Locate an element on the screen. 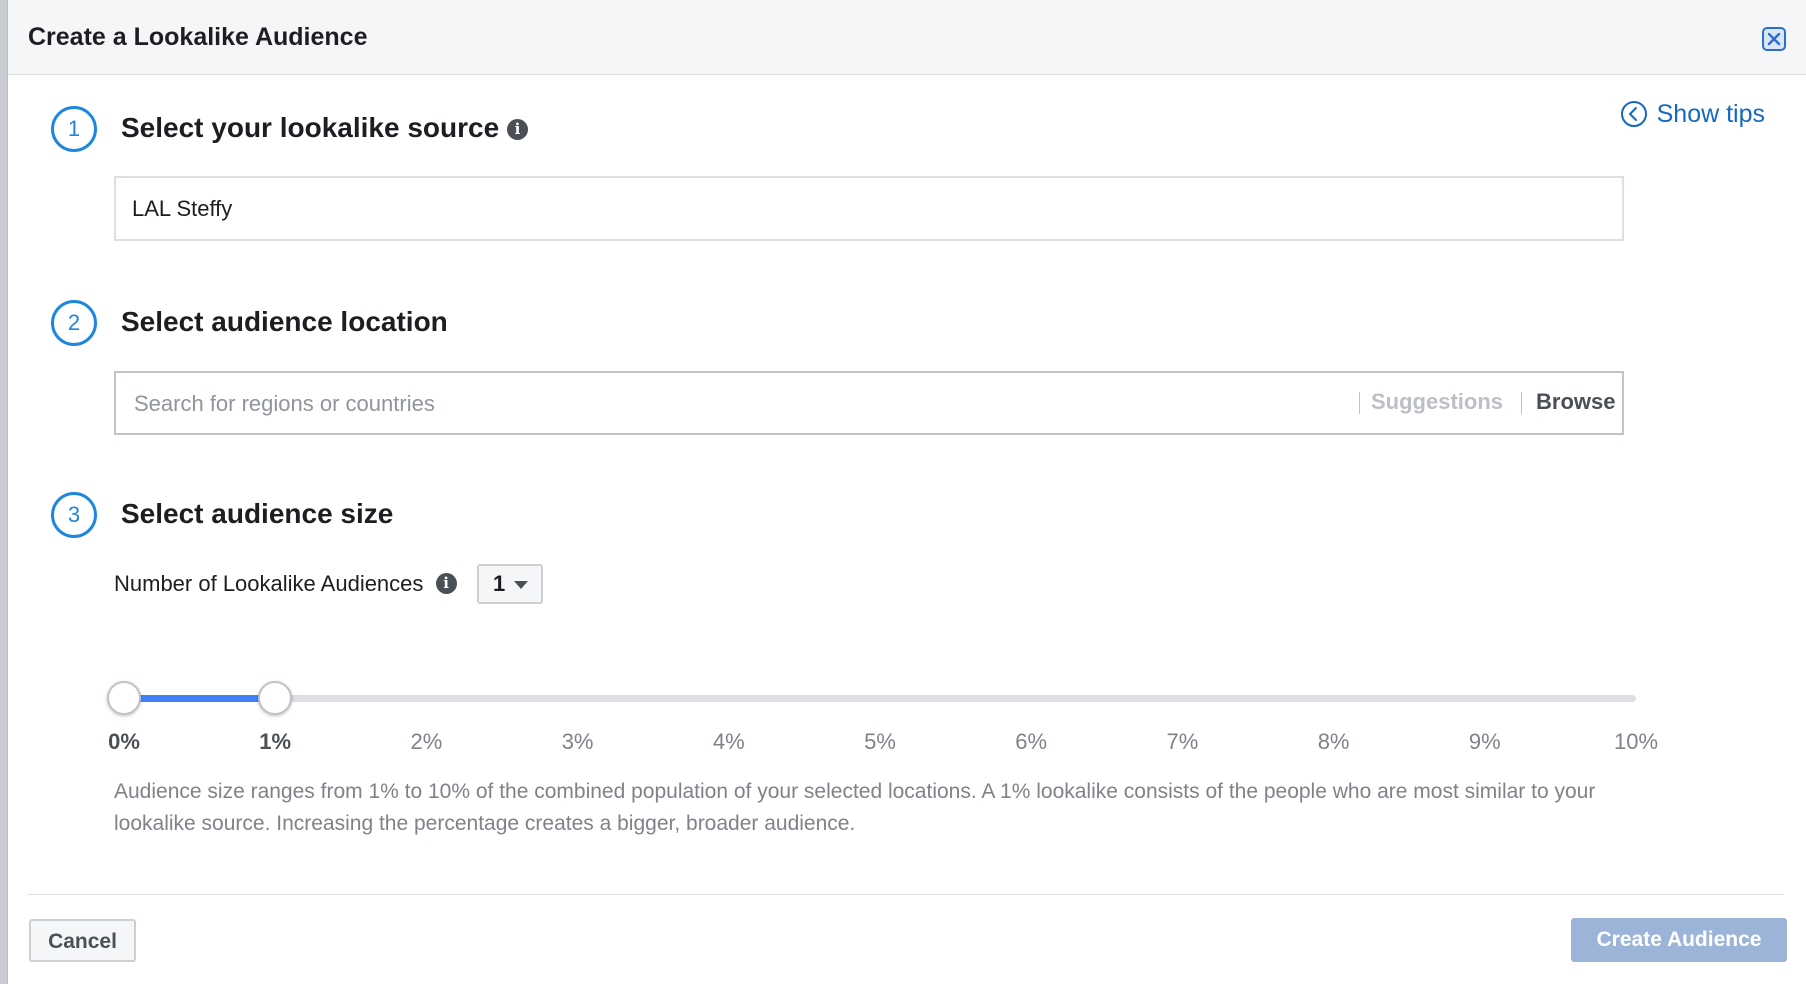 The width and height of the screenshot is (1806, 984). lookalike-count-dropdown: 1 is located at coordinates (510, 584).